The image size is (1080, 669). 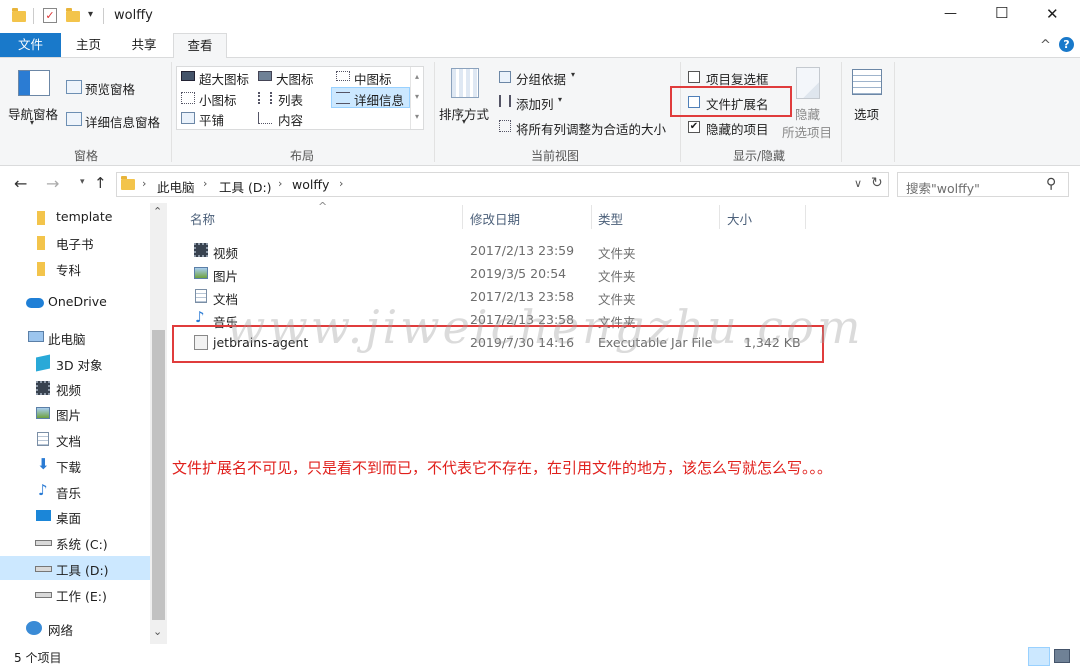 What do you see at coordinates (110, 88) in the screenshot?
I see `preview-pane-button: 预览窗格` at bounding box center [110, 88].